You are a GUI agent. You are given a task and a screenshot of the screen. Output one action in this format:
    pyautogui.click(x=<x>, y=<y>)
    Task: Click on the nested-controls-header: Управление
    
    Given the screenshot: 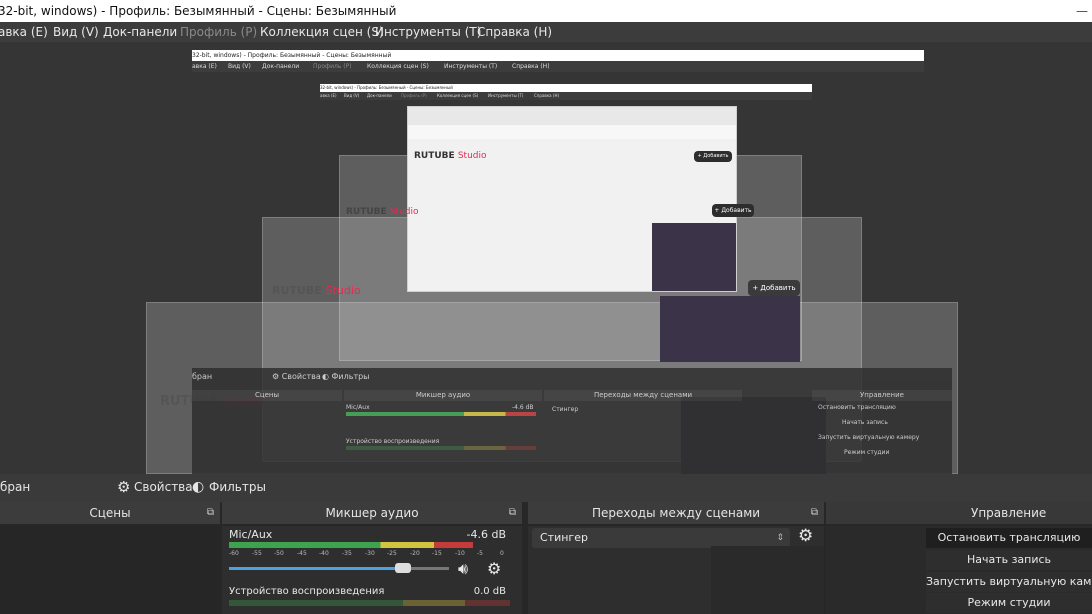 What is the action you would take?
    pyautogui.click(x=882, y=395)
    